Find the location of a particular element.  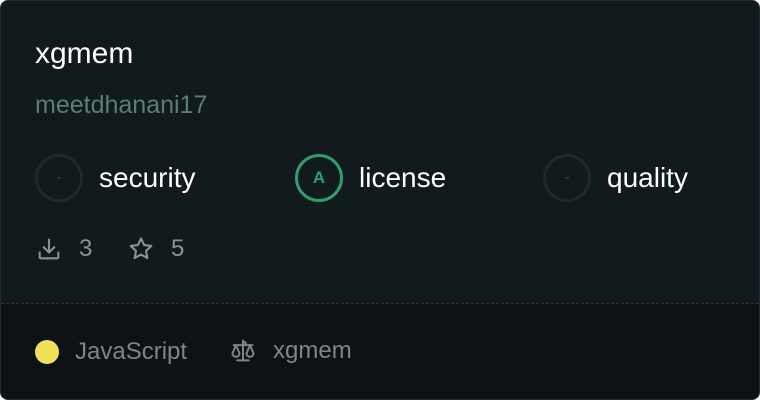

license-score: A license is located at coordinates (370, 178).